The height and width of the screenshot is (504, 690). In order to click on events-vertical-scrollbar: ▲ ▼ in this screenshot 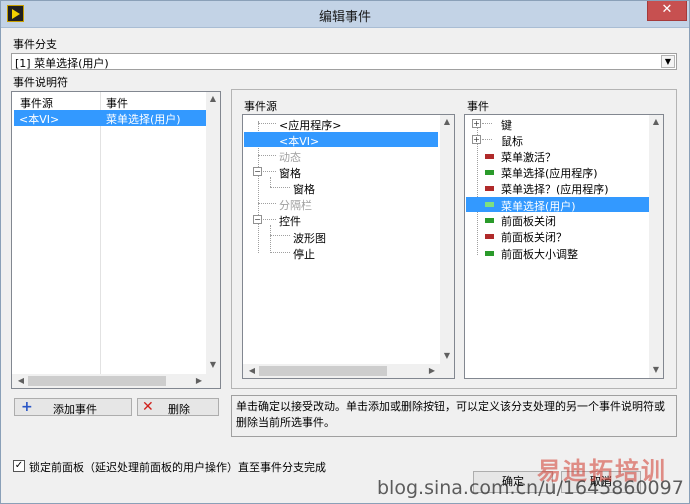, I will do `click(656, 246)`.